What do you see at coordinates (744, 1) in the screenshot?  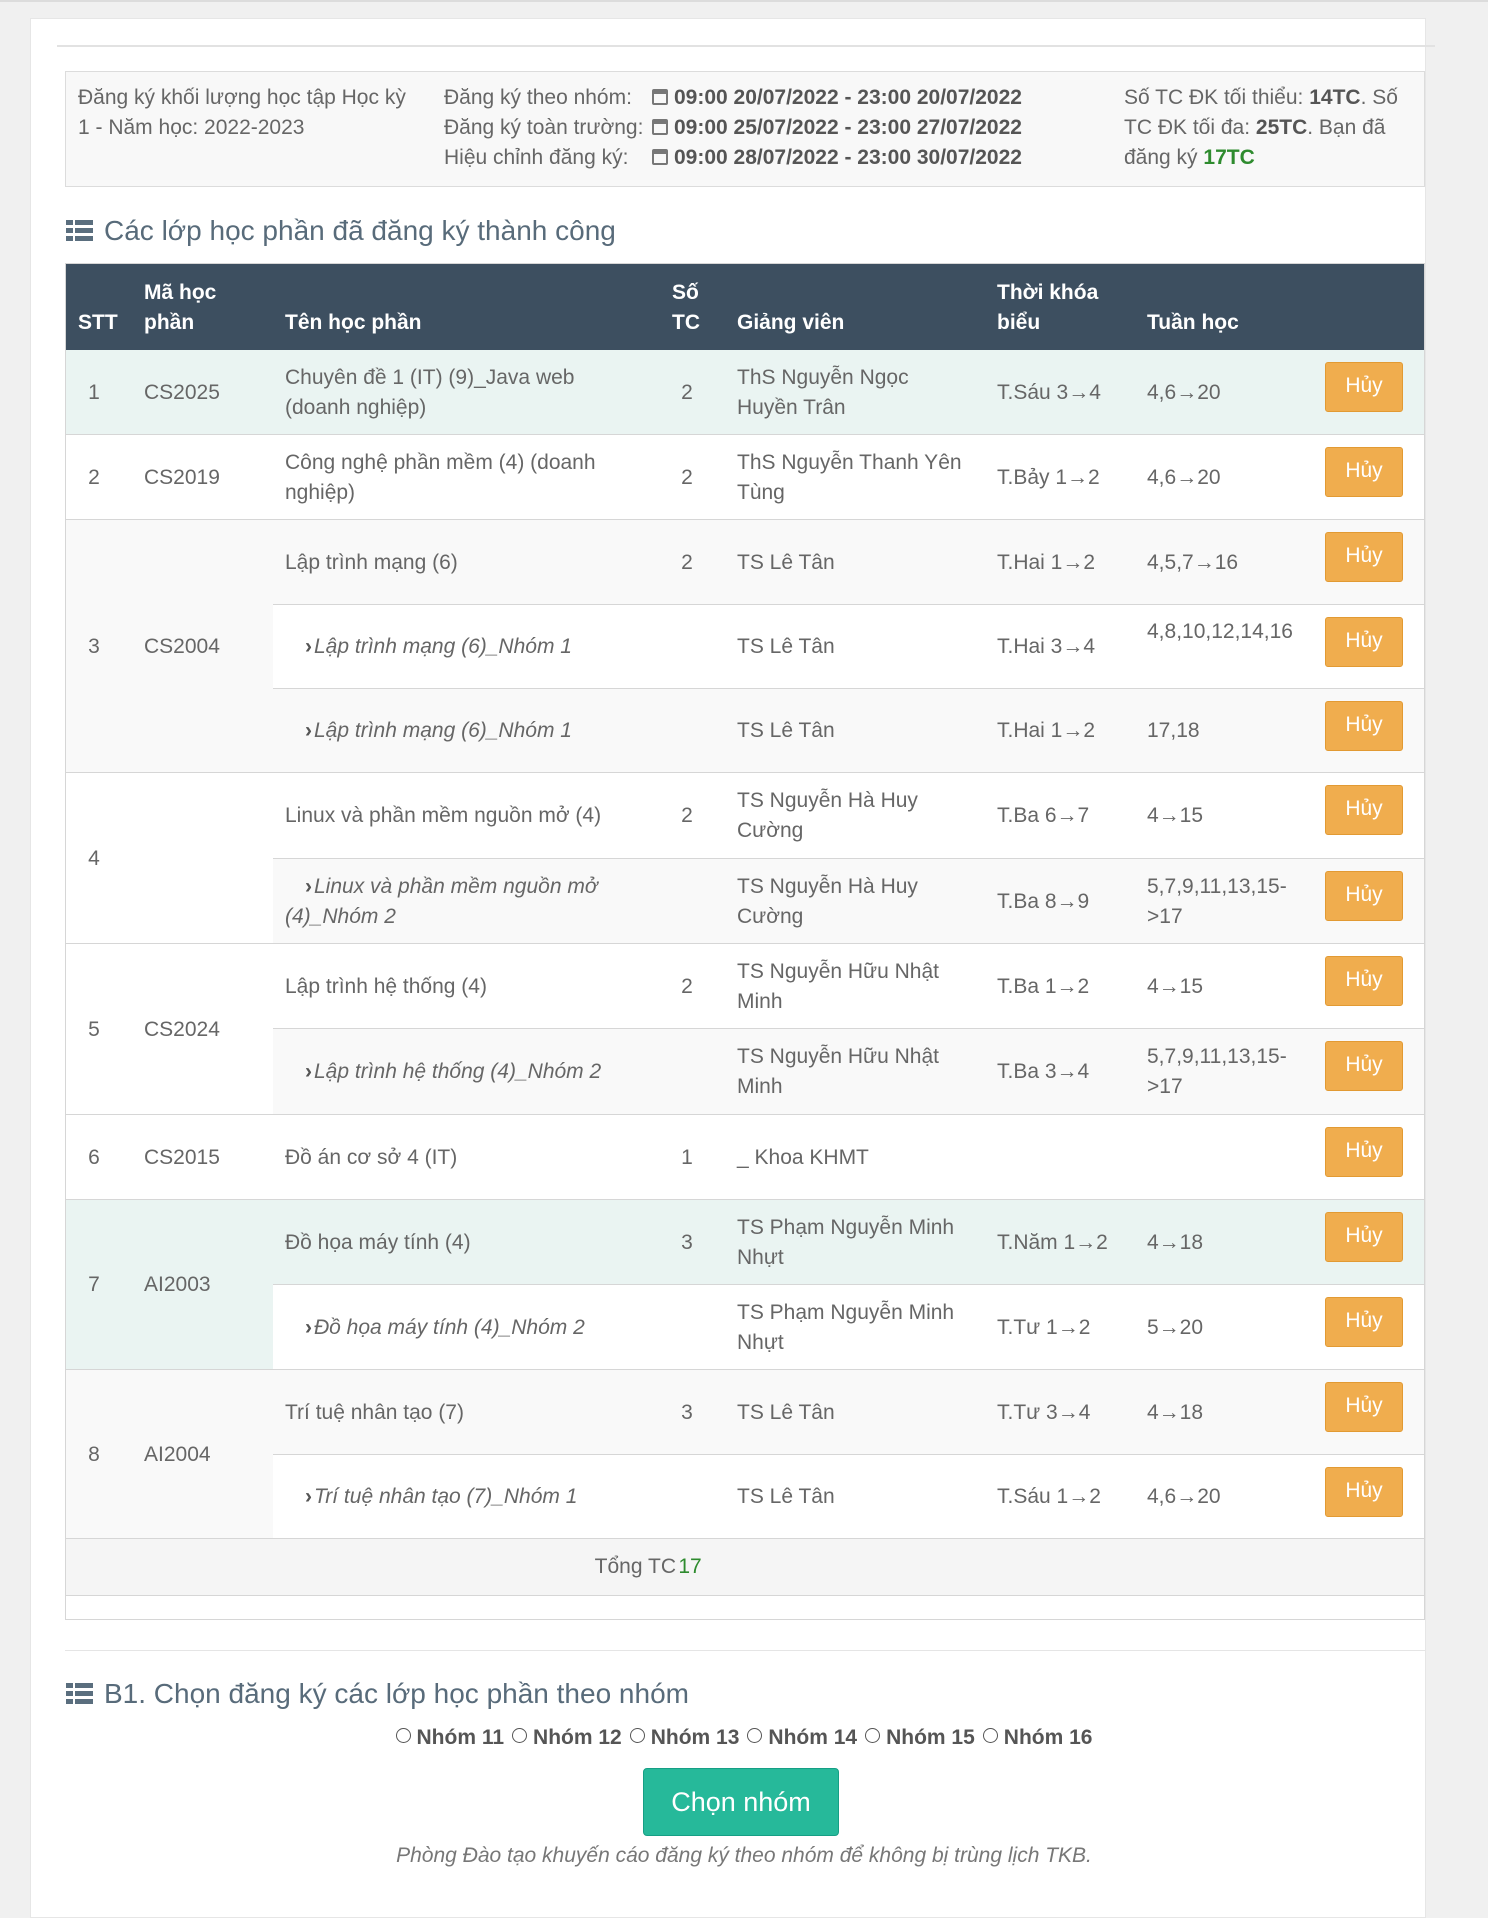 I see `top-border` at bounding box center [744, 1].